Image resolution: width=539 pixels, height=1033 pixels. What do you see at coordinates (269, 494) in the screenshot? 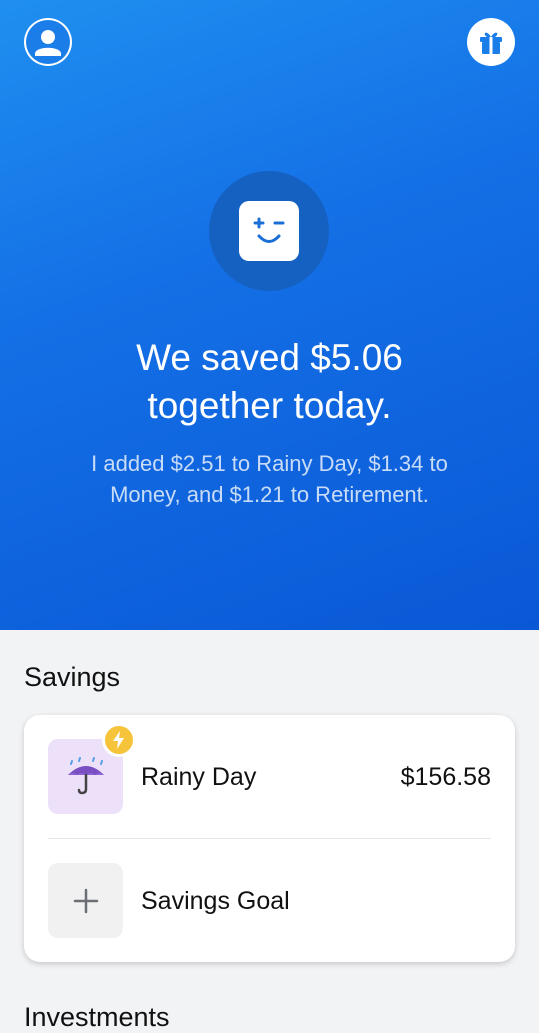
I see `message-line-2: Money, and $1.21 to Retirement.` at bounding box center [269, 494].